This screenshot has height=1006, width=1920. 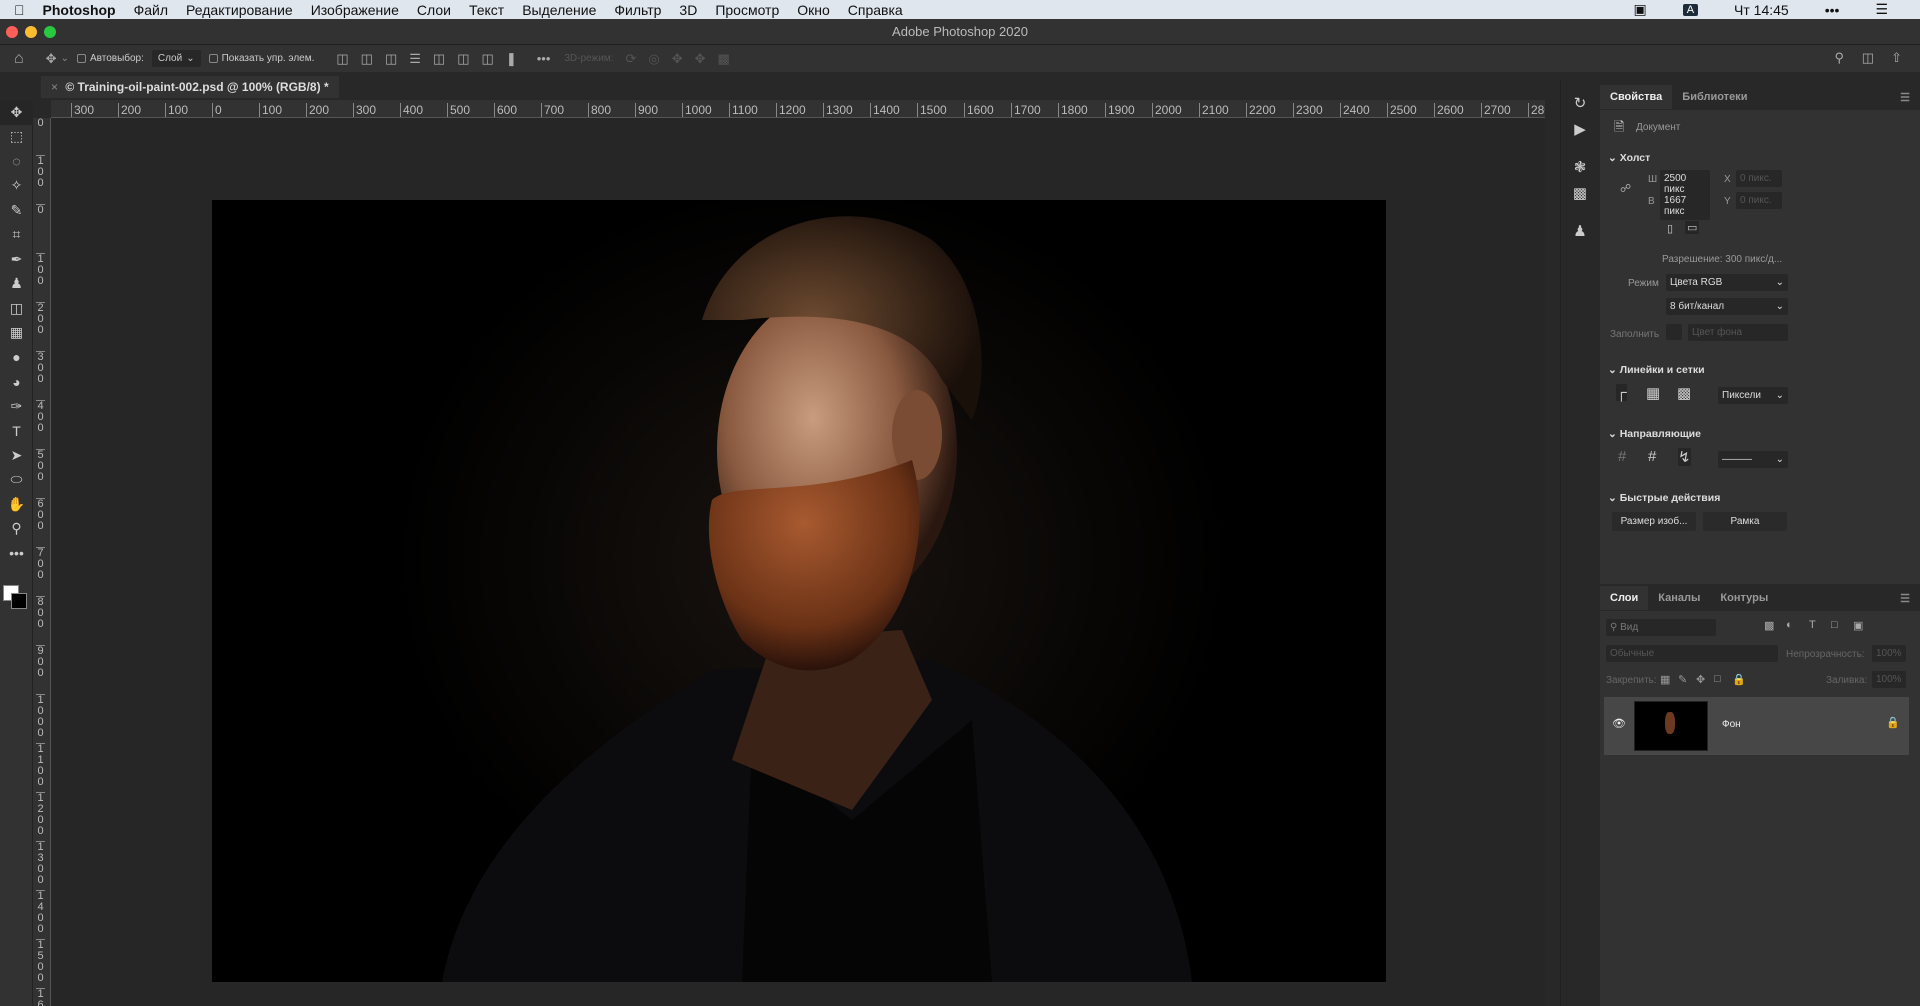 What do you see at coordinates (16, 161) in the screenshot?
I see `lasso-tool-icon: ◌` at bounding box center [16, 161].